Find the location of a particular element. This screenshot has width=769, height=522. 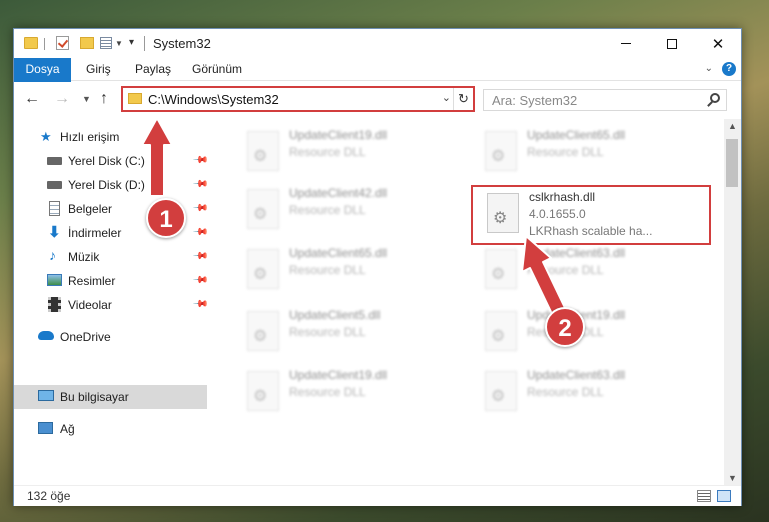

sidebar-item-label: Müzik is located at coordinates (84, 257).